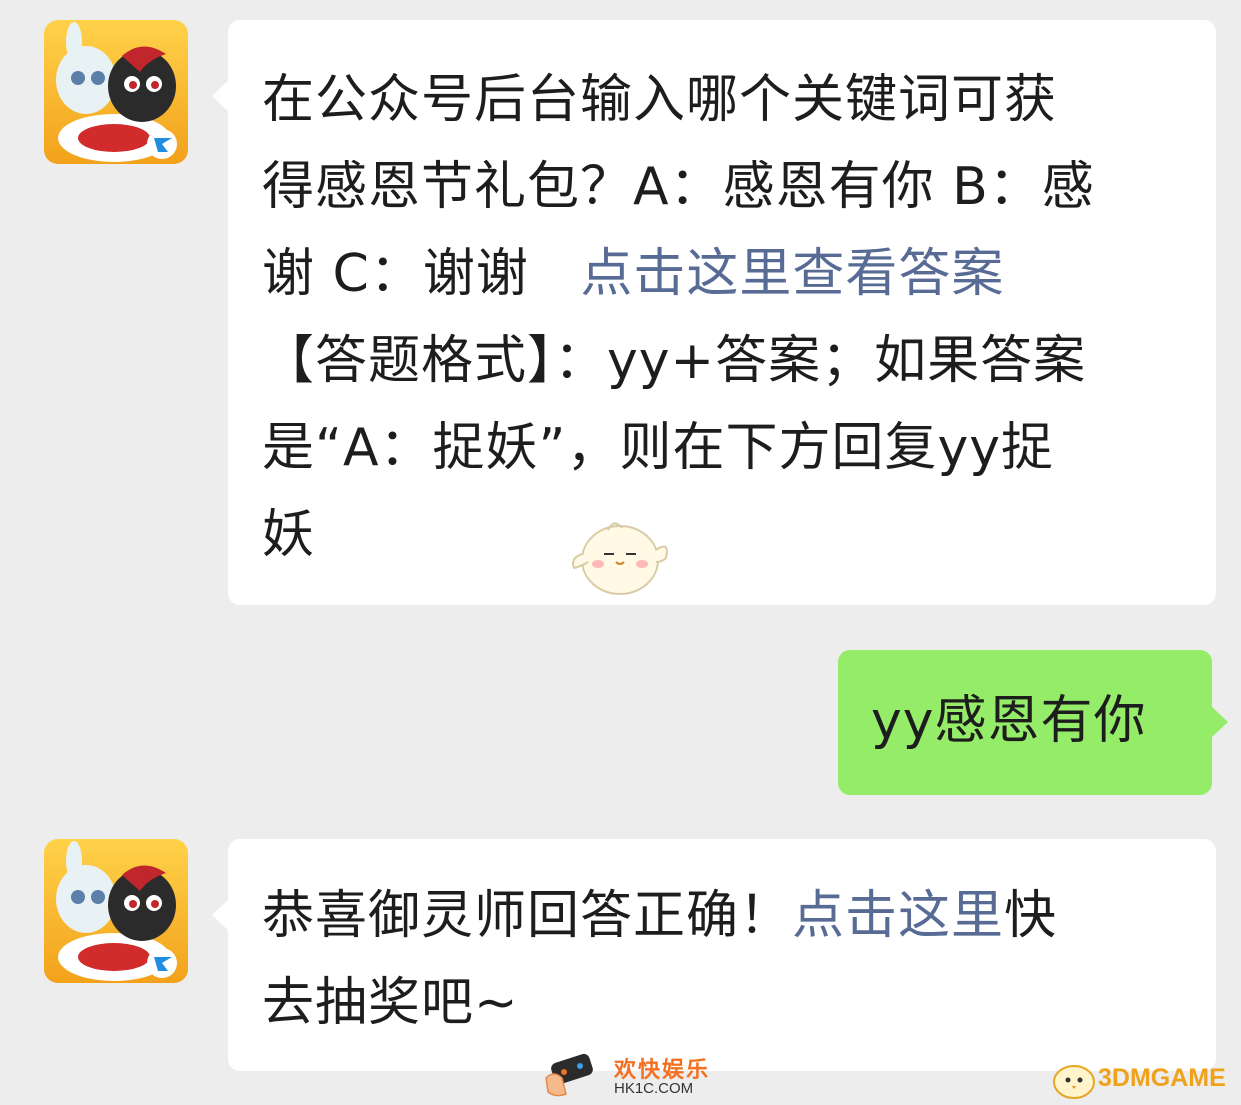 Image resolution: width=1241 pixels, height=1105 pixels. I want to click on message-bubble-reply: yy感恩有你, so click(1033, 722).